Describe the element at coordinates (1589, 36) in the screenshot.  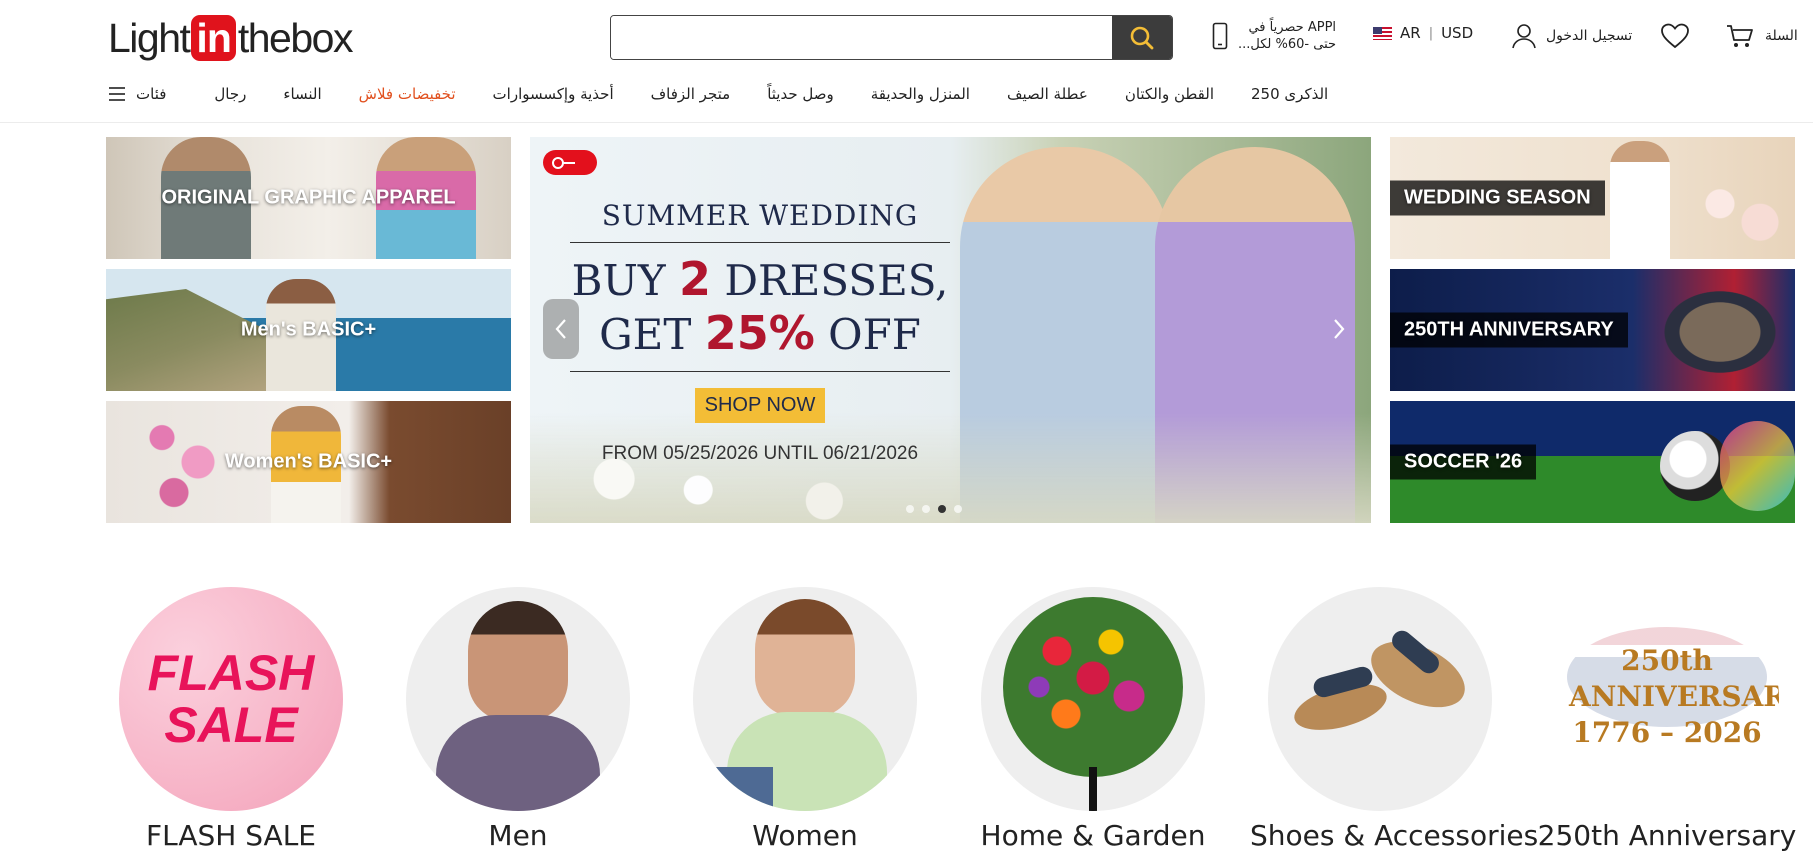
I see `login-label: تسجيل الدخول` at that location.